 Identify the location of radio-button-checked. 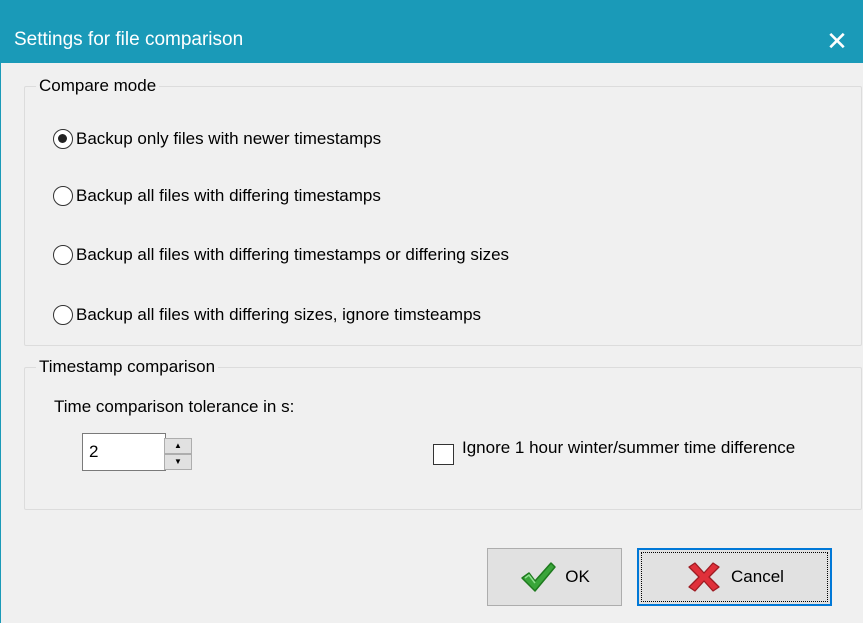
(63, 139).